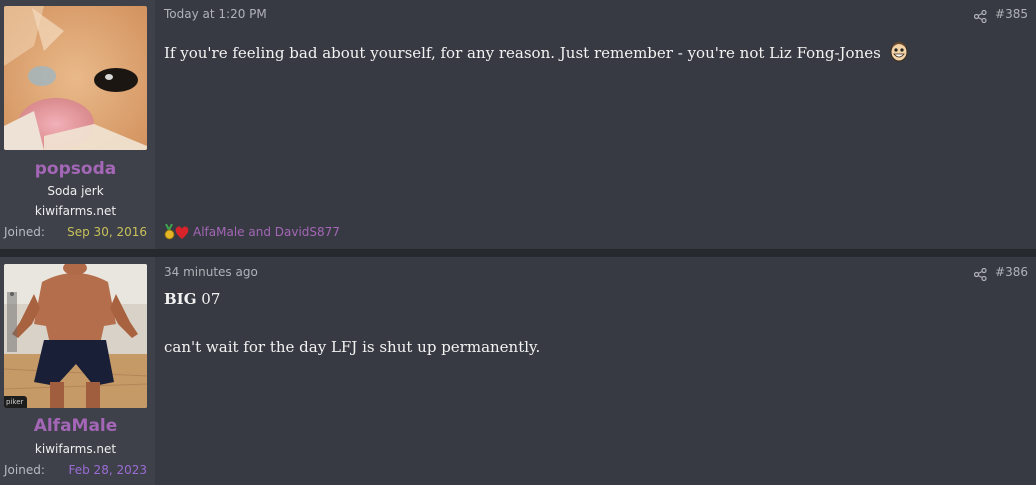 This screenshot has height=485, width=1036. Describe the element at coordinates (266, 232) in the screenshot. I see `reaction-users-link: AlfaMale and DavidS877` at that location.